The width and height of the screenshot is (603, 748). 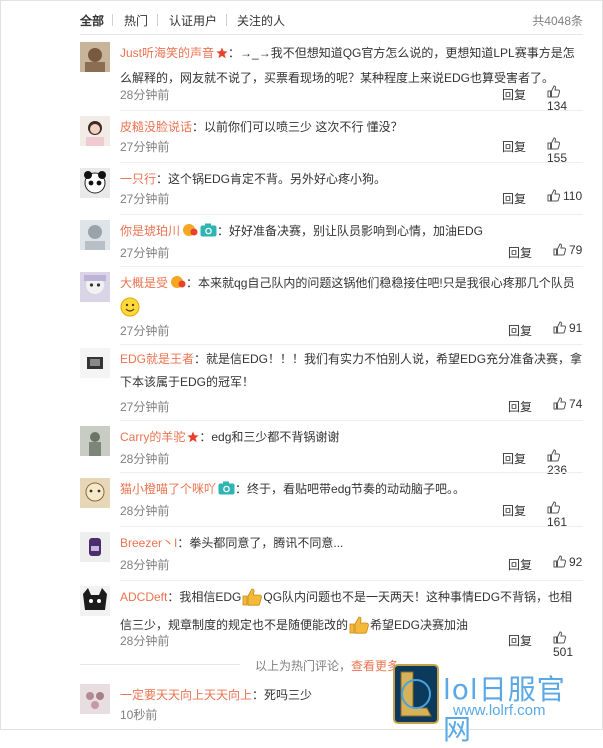 What do you see at coordinates (564, 196) in the screenshot?
I see `like-button: 110` at bounding box center [564, 196].